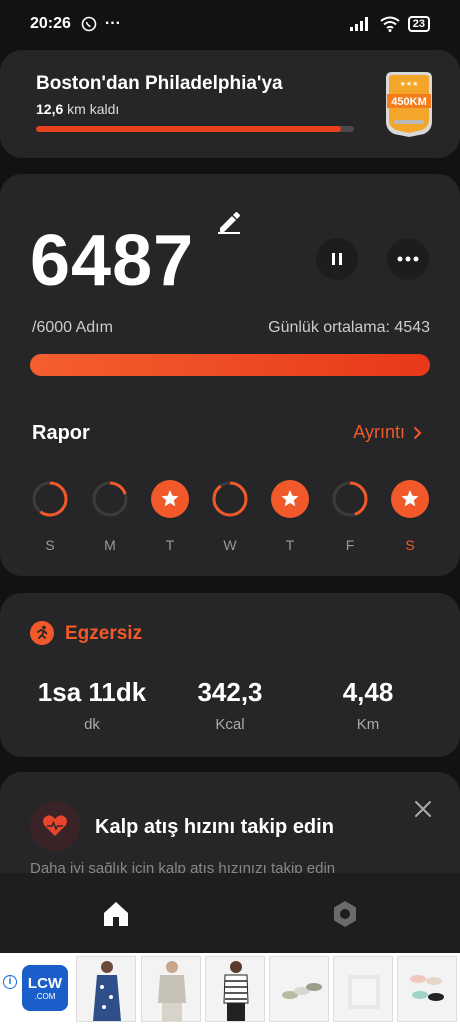 This screenshot has width=460, height=1024. I want to click on exercise-duration-unit: dk, so click(92, 724).